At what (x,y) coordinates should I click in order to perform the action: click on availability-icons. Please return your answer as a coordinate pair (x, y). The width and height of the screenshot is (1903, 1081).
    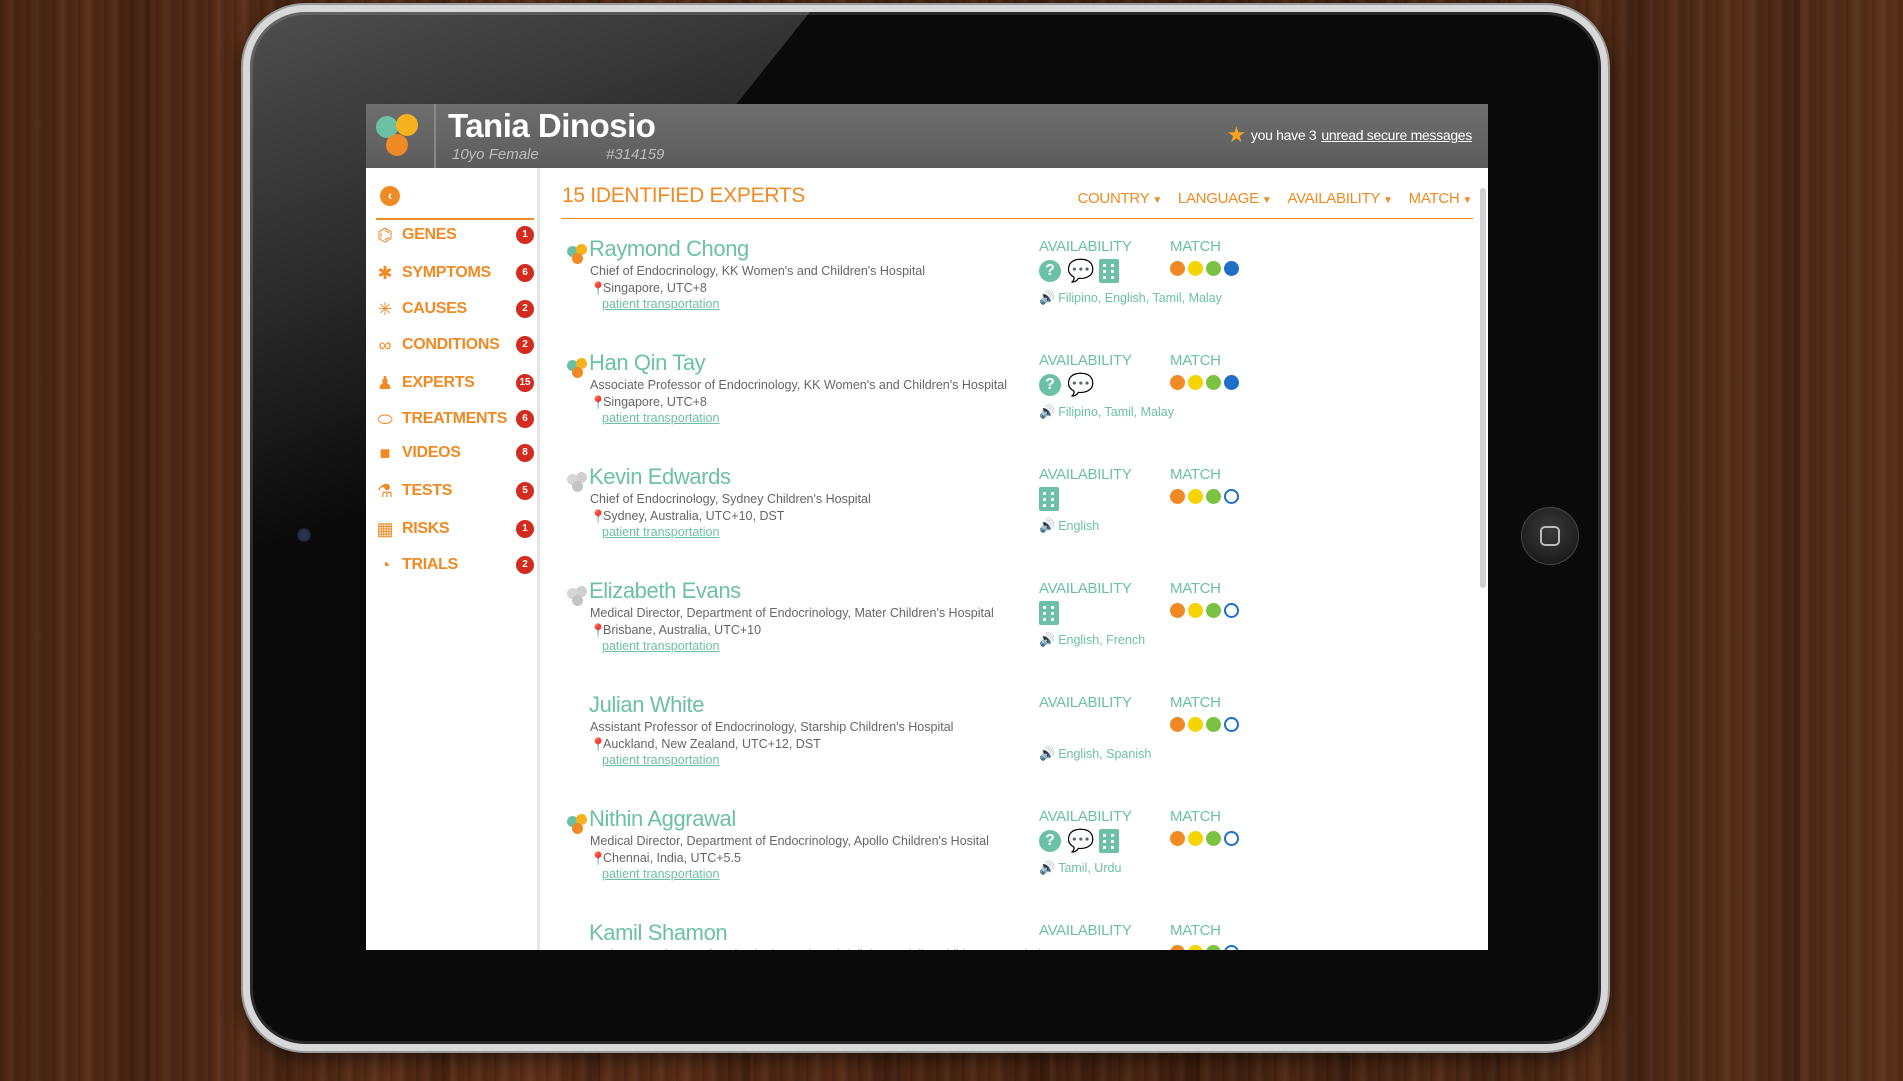
    Looking at the image, I should click on (1049, 613).